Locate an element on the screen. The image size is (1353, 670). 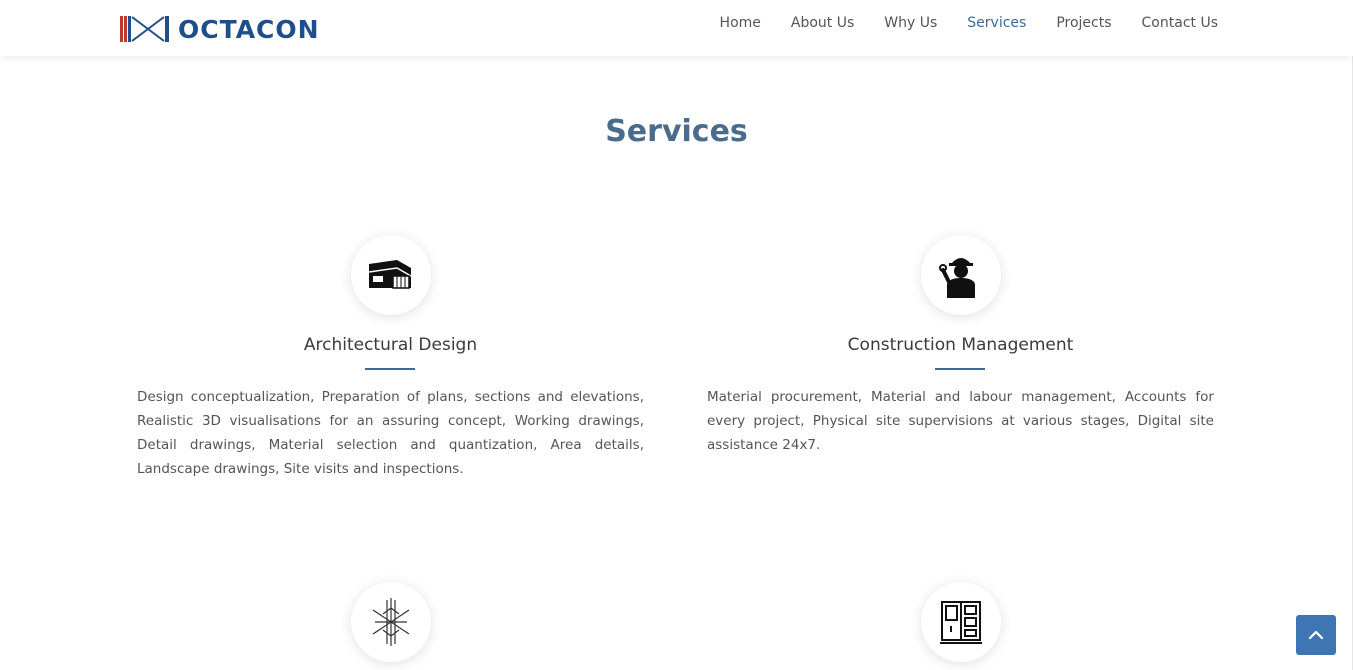
building-icon is located at coordinates (390, 274).